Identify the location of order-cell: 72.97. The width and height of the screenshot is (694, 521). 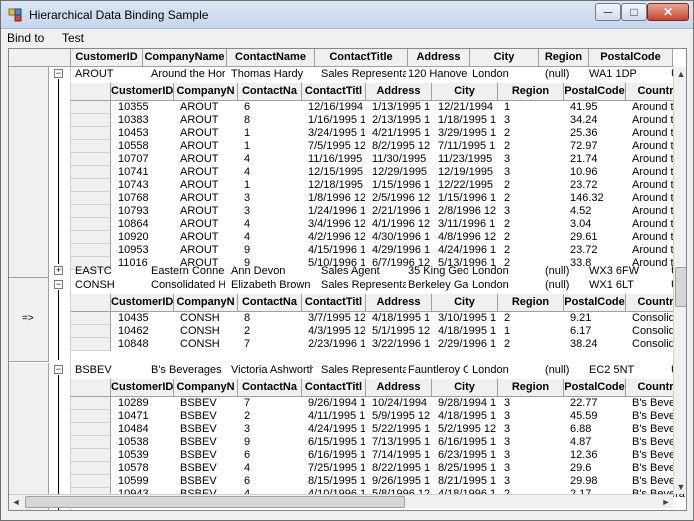
(596, 146).